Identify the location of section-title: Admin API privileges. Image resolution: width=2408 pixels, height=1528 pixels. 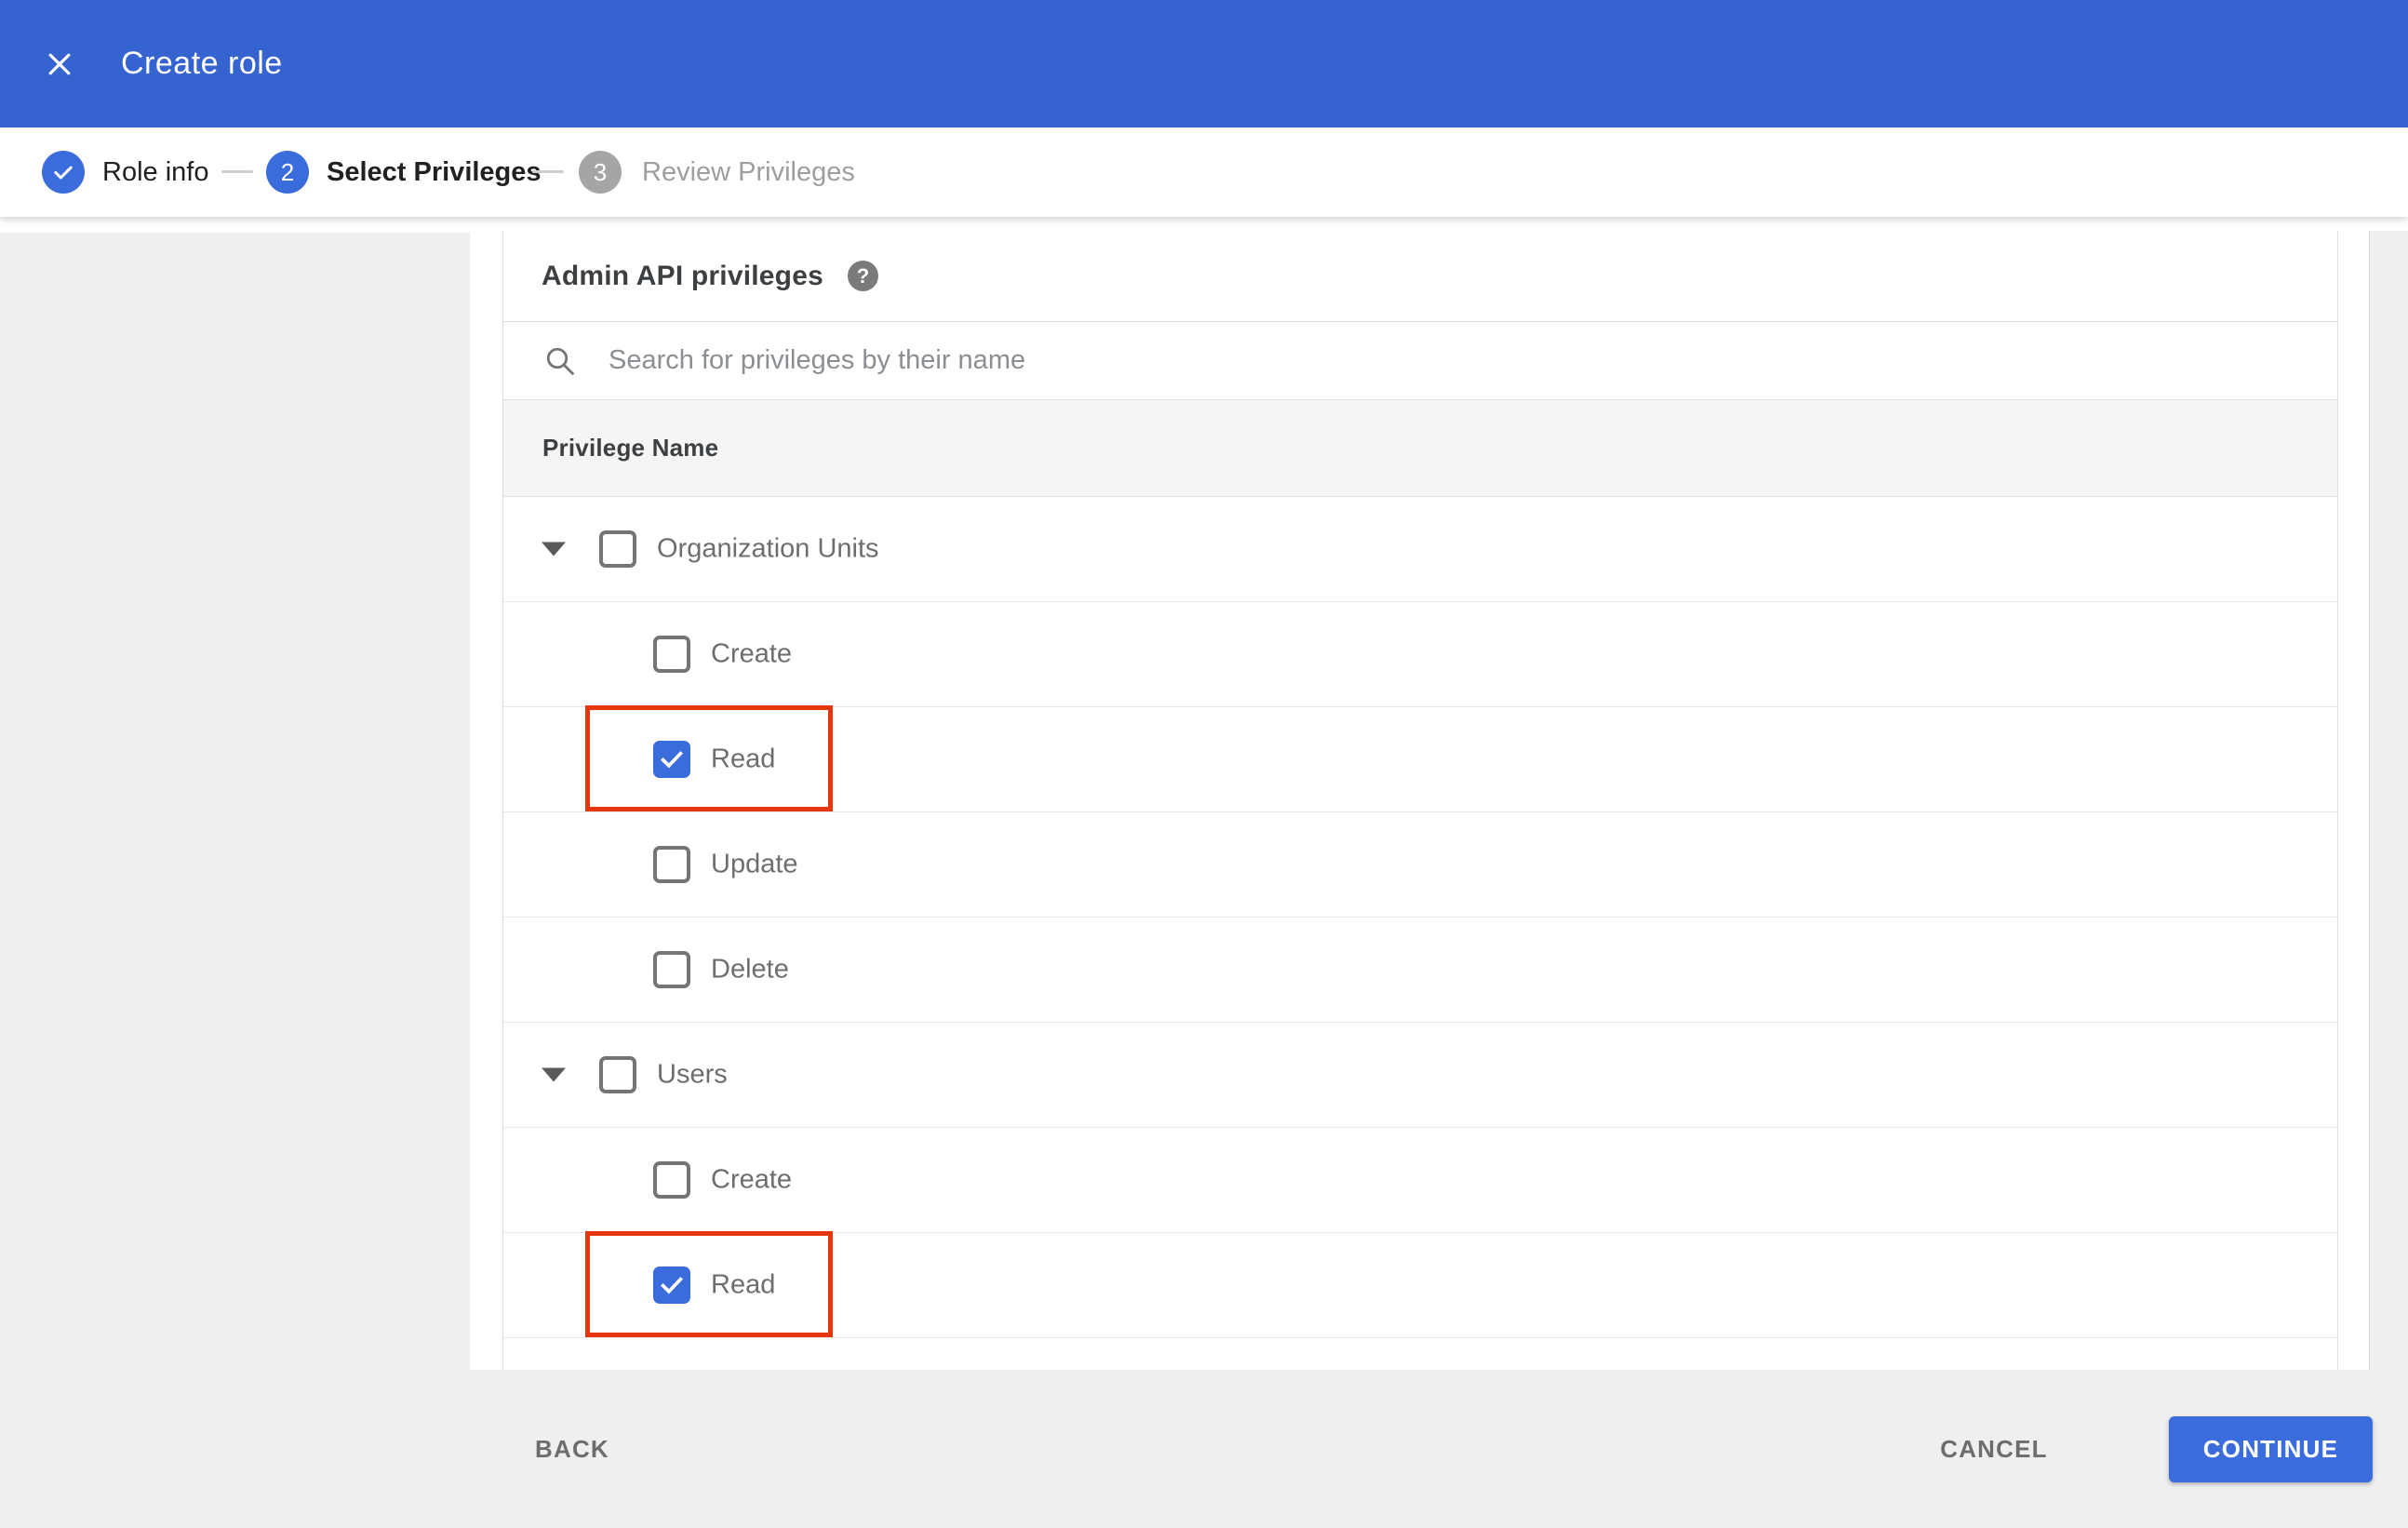
(683, 275).